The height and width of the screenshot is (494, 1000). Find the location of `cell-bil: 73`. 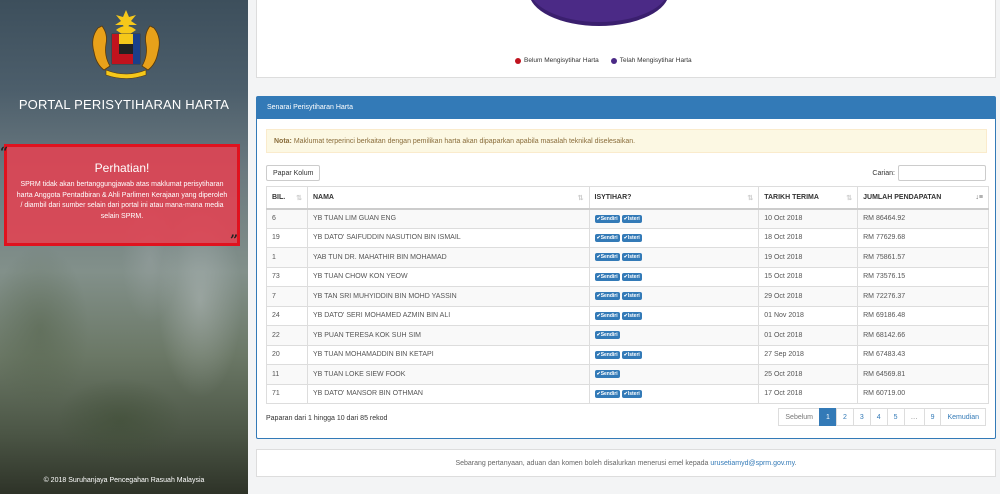

cell-bil: 73 is located at coordinates (287, 276).